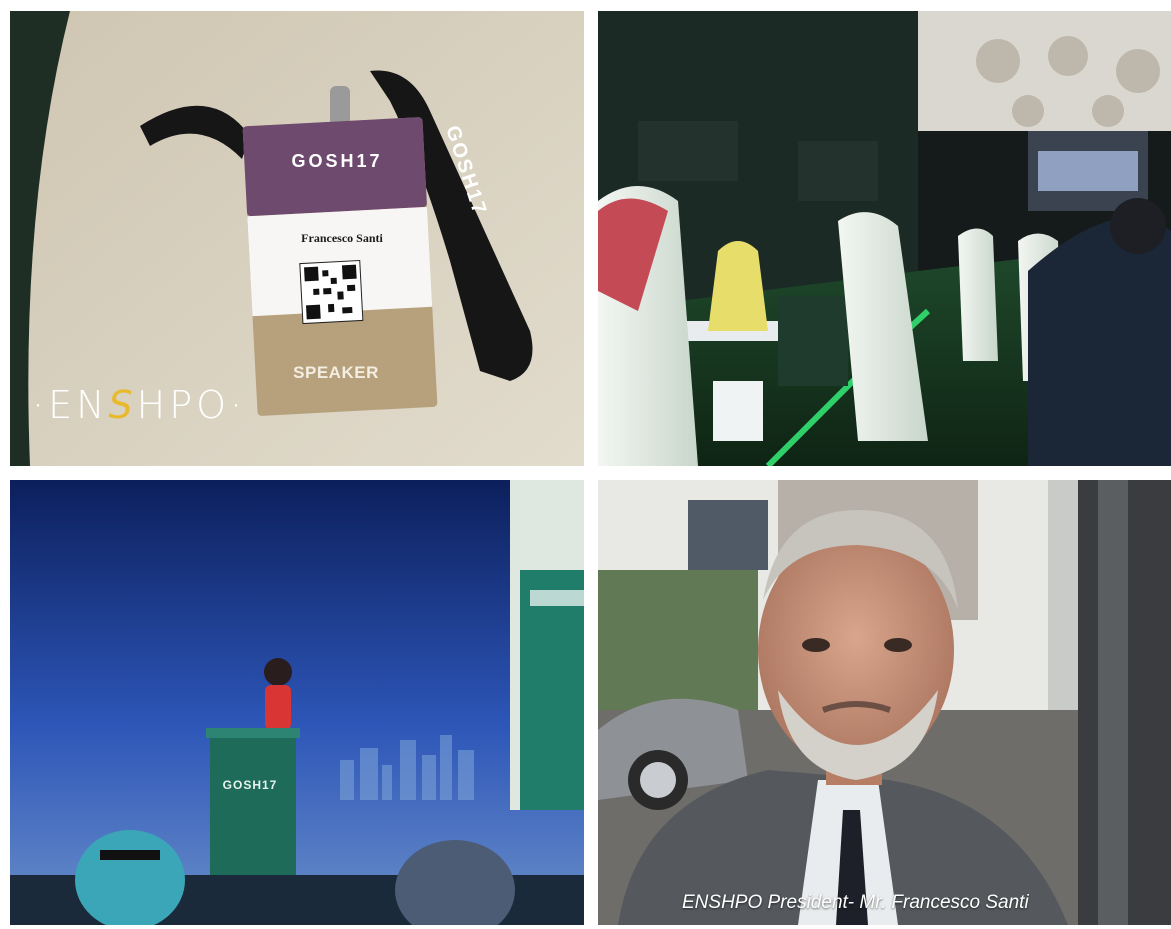 This screenshot has width=1171, height=929. What do you see at coordinates (342, 238) in the screenshot?
I see `badge-name: Francesco Santi` at bounding box center [342, 238].